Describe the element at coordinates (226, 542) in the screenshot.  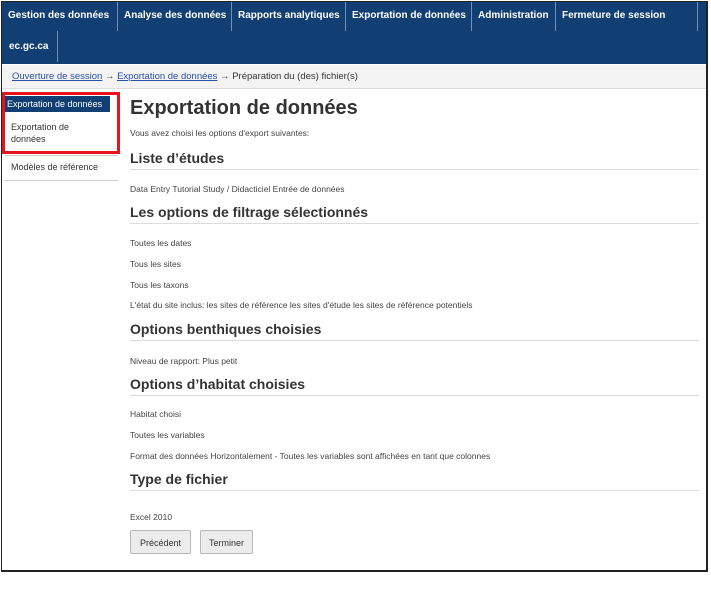
I see `finish-button: Terminer` at that location.